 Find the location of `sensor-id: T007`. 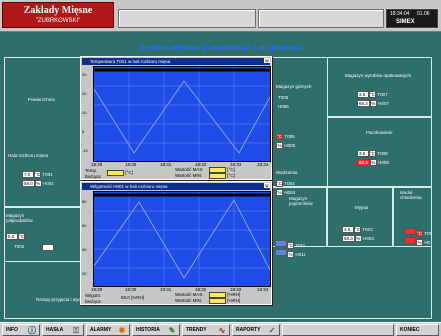

sensor-id: T007 is located at coordinates (382, 94).